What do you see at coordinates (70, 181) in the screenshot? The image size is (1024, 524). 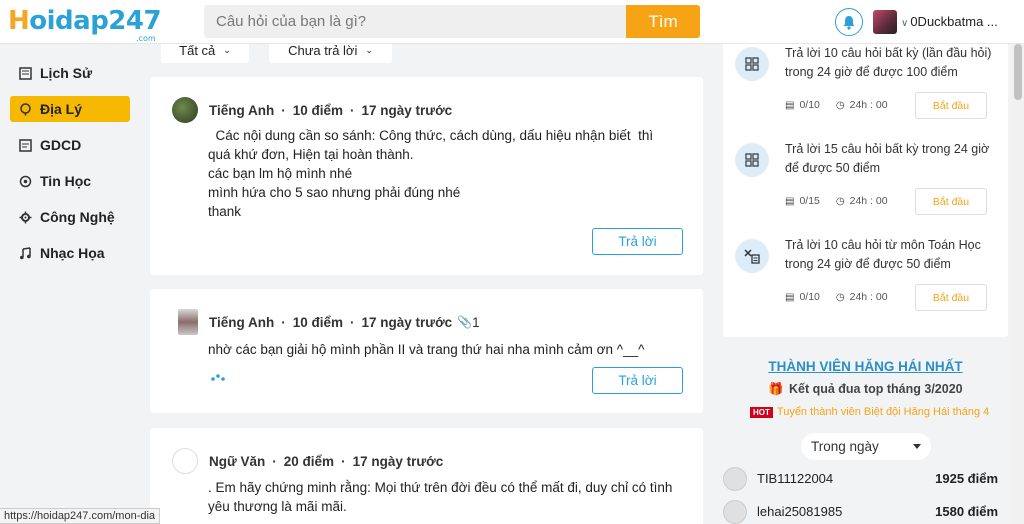 I see `sidebar-item-tin-hoc: Tin Học` at bounding box center [70, 181].